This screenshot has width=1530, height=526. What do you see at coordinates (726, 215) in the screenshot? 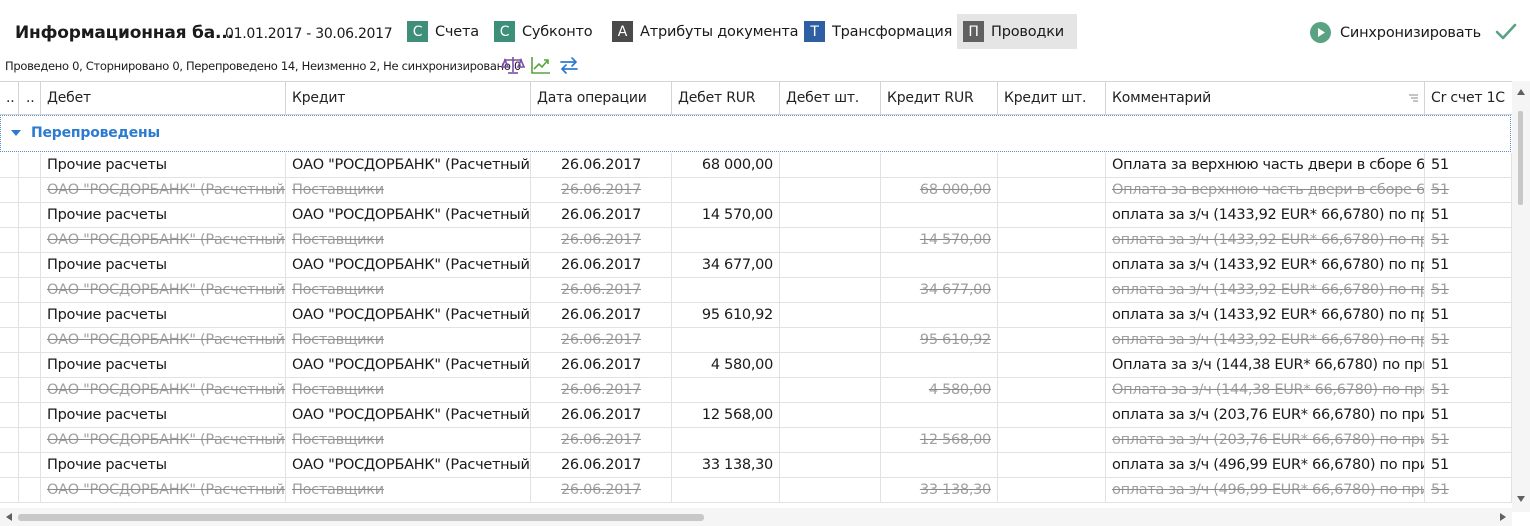
I see `debit-rur-cell: 14 570,00` at bounding box center [726, 215].